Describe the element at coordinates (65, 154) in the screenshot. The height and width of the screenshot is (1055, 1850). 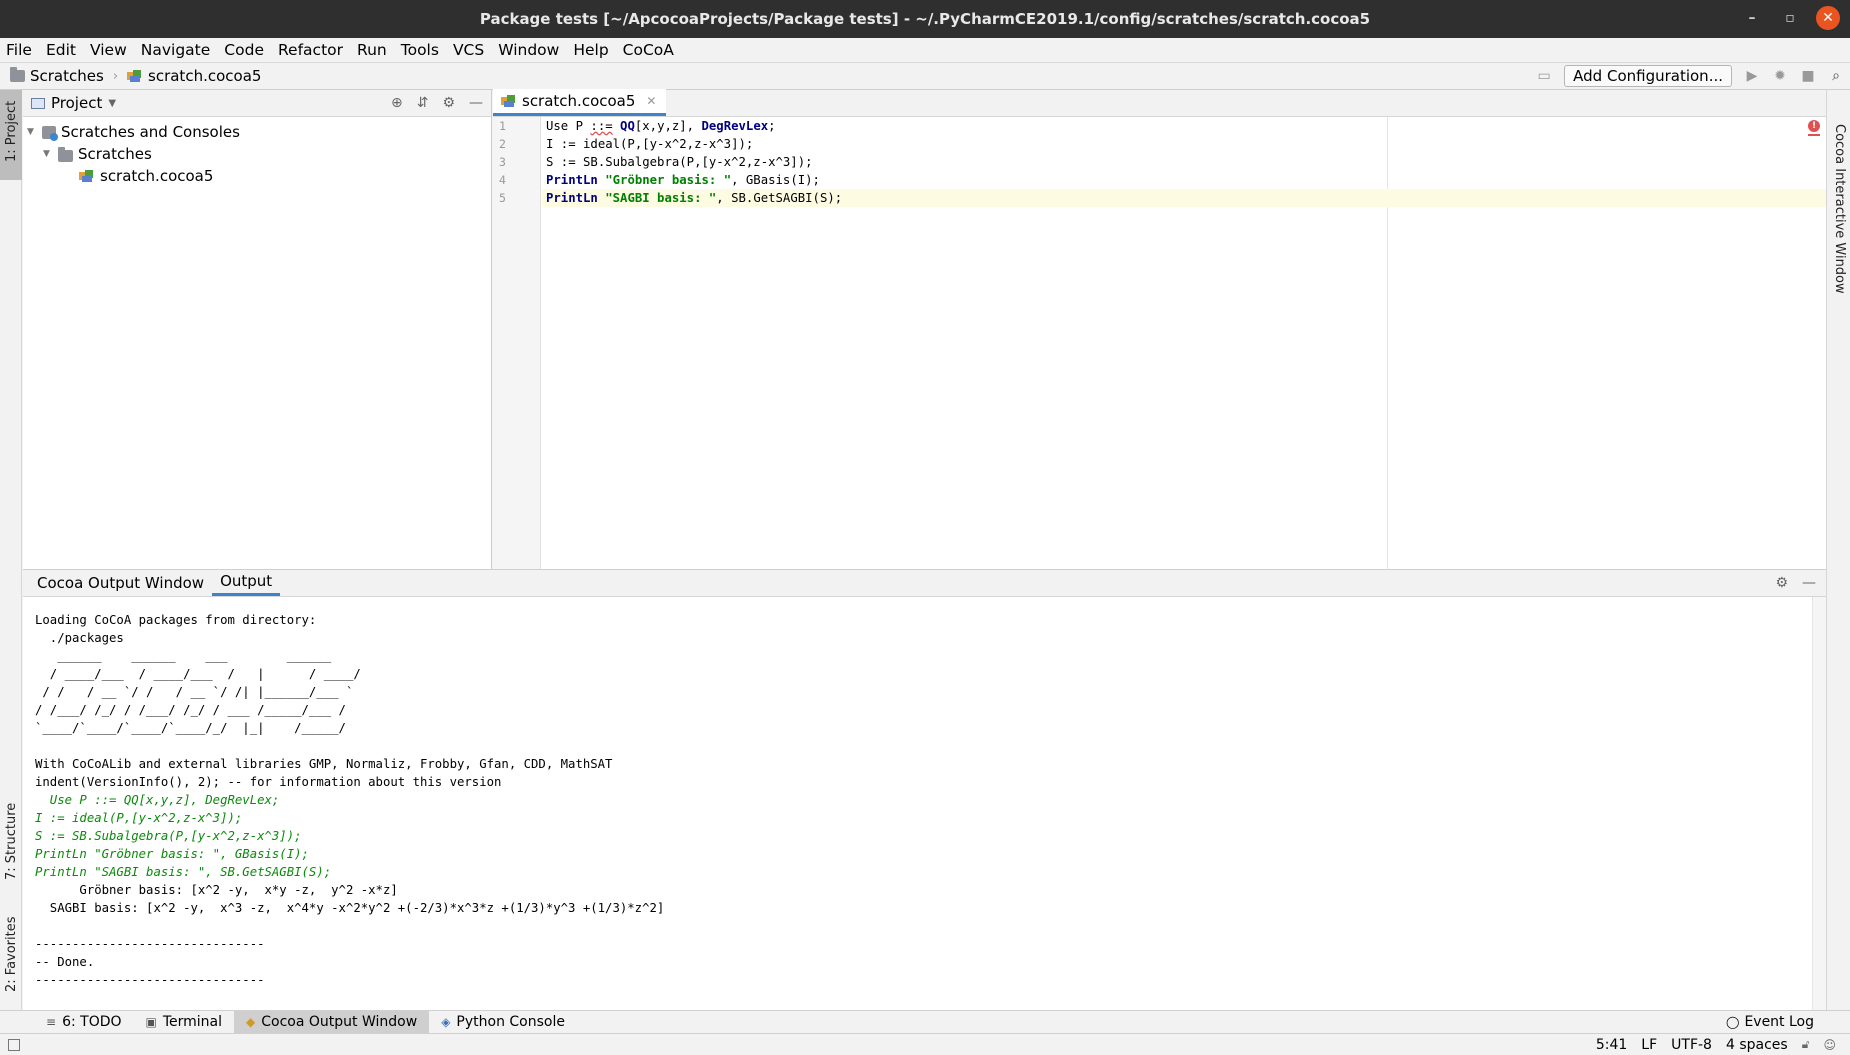
I see `folder-icon` at that location.